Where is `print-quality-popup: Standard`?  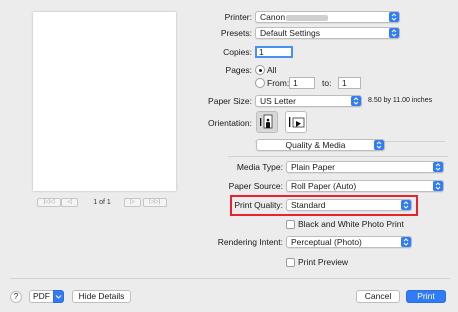
print-quality-popup: Standard is located at coordinates (349, 205).